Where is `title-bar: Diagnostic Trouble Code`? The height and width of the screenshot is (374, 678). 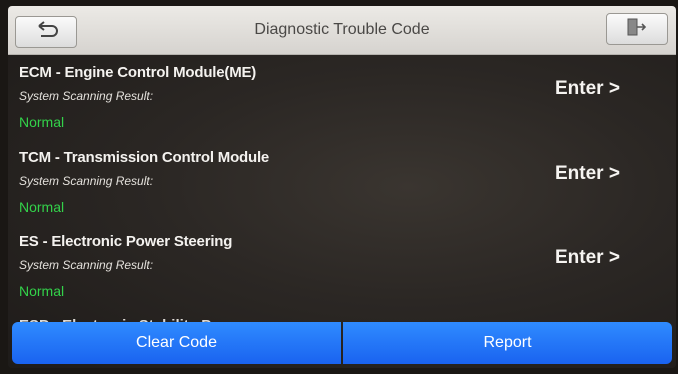
title-bar: Diagnostic Trouble Code is located at coordinates (342, 30).